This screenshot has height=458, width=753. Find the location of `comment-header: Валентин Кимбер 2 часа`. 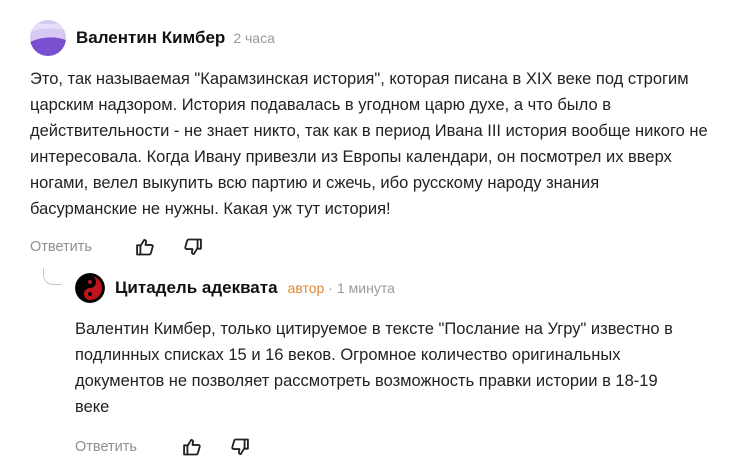

comment-header: Валентин Кимбер 2 часа is located at coordinates (380, 38).